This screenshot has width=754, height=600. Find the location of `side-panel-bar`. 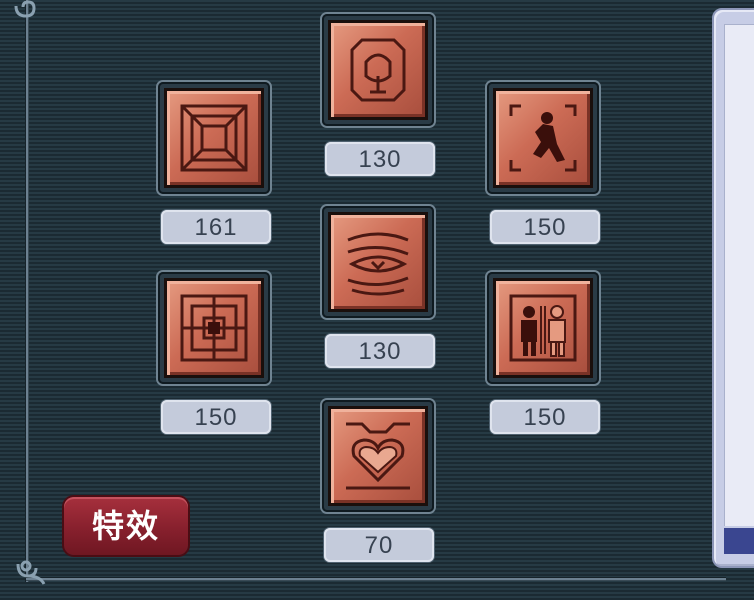

side-panel-bar is located at coordinates (739, 541).